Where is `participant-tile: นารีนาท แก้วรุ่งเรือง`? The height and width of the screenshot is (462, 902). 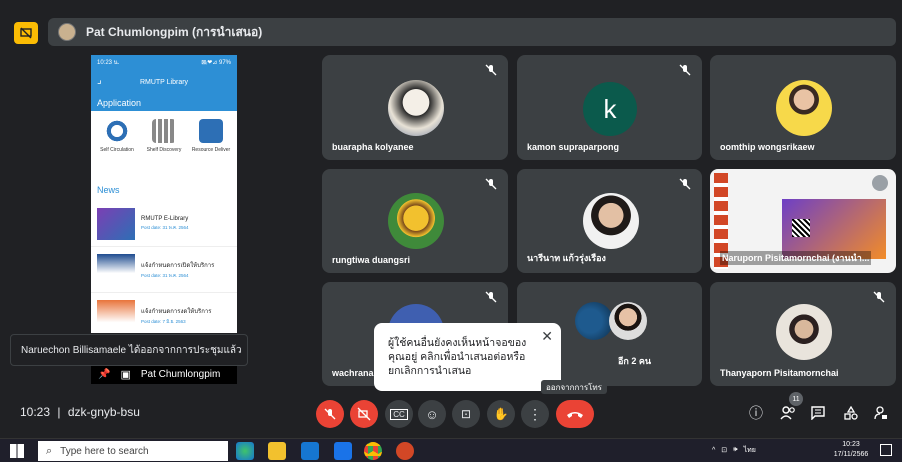 participant-tile: นารีนาท แก้วรุ่งเรือง is located at coordinates (609, 221).